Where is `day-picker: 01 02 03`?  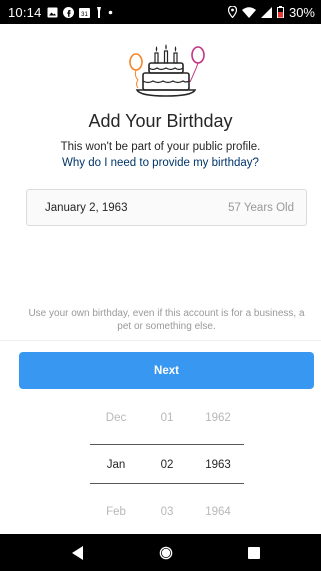 day-picker: 01 02 03 is located at coordinates (167, 467).